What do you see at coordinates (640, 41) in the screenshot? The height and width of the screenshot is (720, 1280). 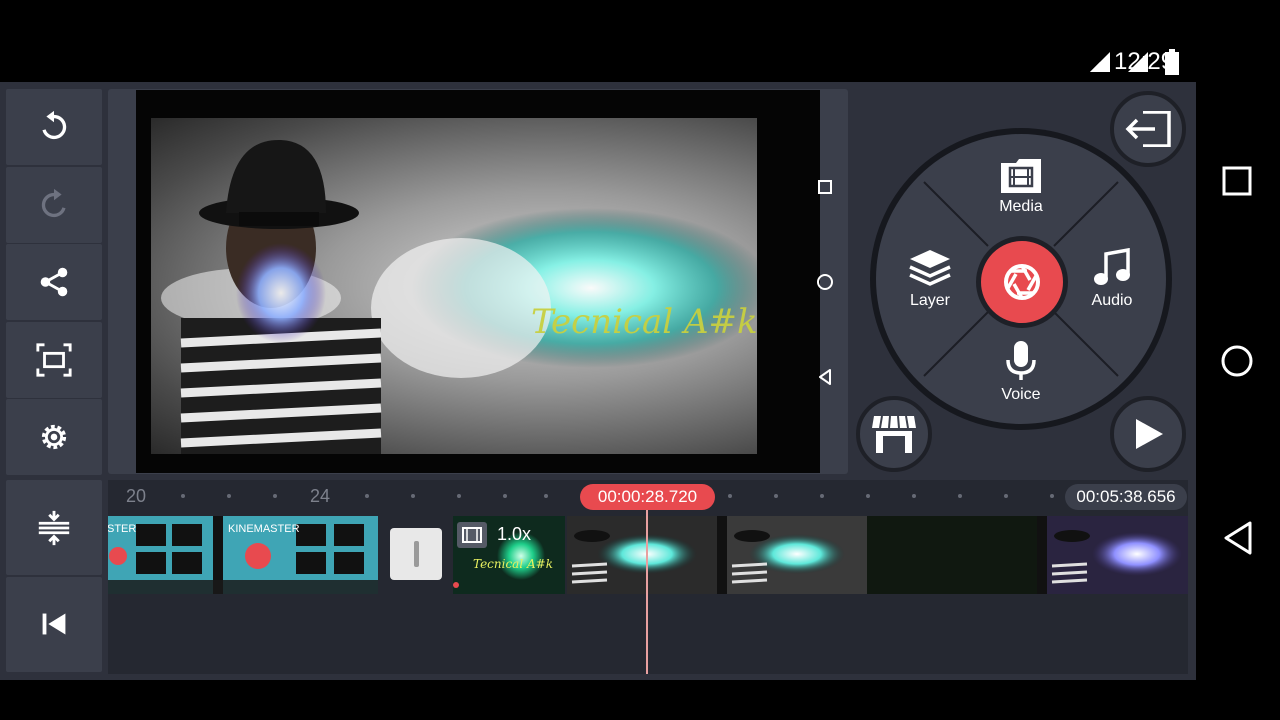 I see `status-bar: 12:29` at bounding box center [640, 41].